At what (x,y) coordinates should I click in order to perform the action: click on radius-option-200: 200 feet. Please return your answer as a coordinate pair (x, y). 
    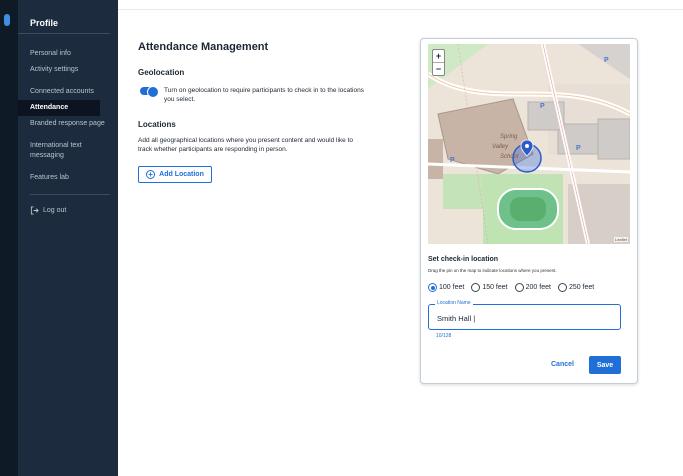
    Looking at the image, I should click on (532, 287).